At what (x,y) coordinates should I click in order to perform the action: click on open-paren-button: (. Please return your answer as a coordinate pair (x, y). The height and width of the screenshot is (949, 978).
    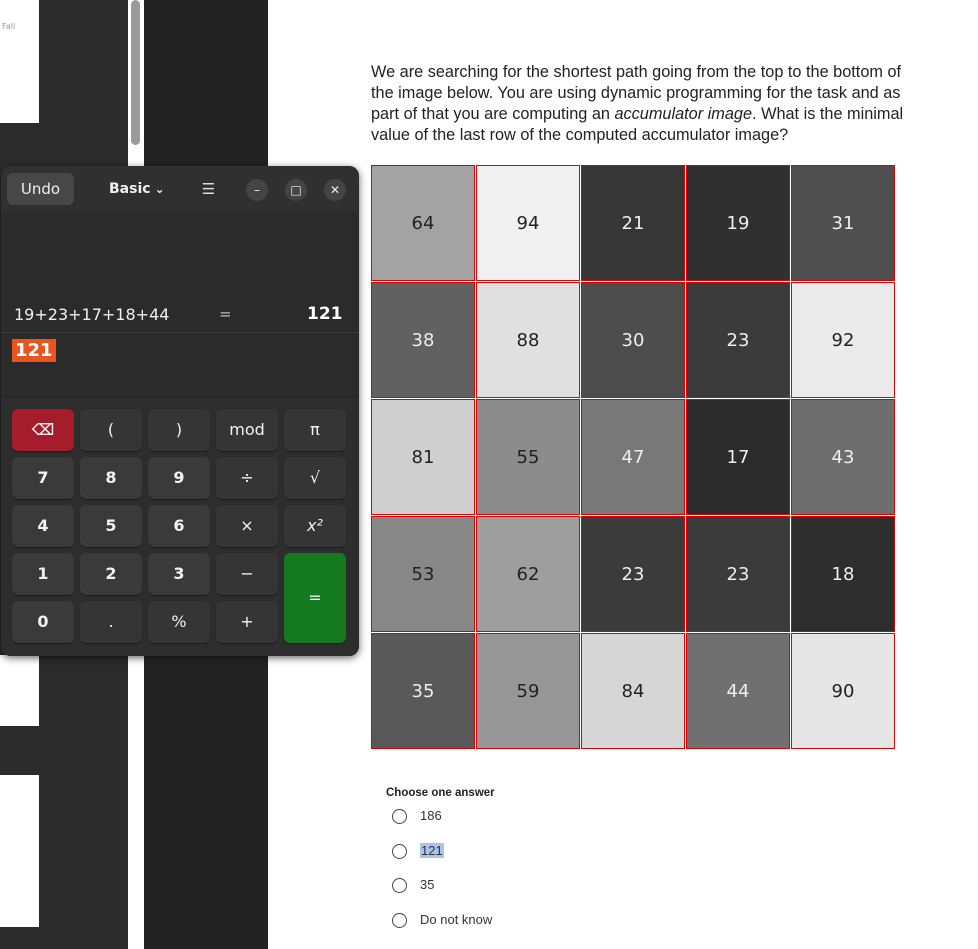
    Looking at the image, I should click on (111, 430).